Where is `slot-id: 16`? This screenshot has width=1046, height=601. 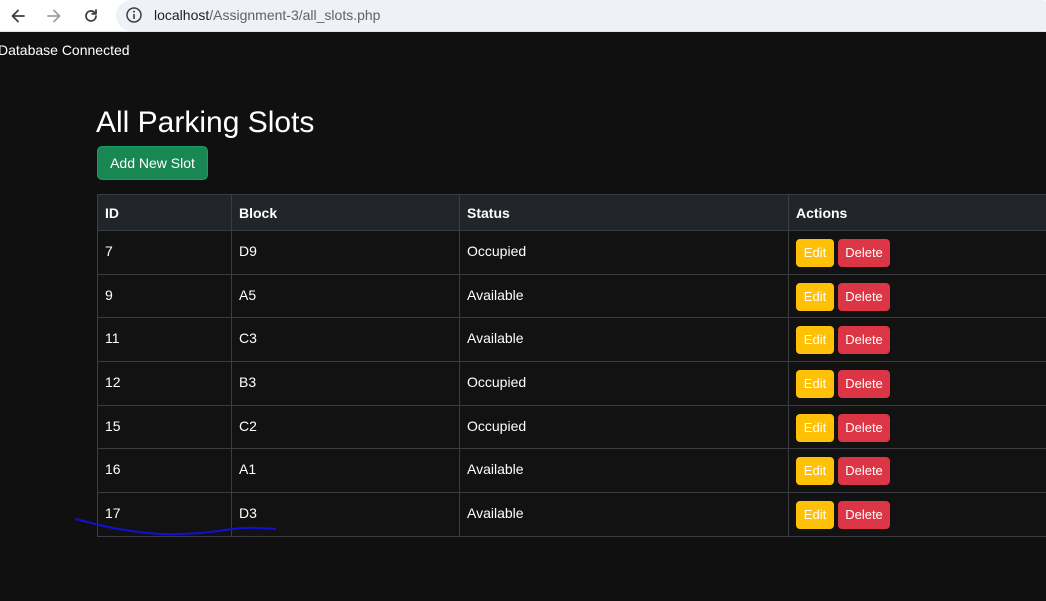
slot-id: 16 is located at coordinates (164, 471).